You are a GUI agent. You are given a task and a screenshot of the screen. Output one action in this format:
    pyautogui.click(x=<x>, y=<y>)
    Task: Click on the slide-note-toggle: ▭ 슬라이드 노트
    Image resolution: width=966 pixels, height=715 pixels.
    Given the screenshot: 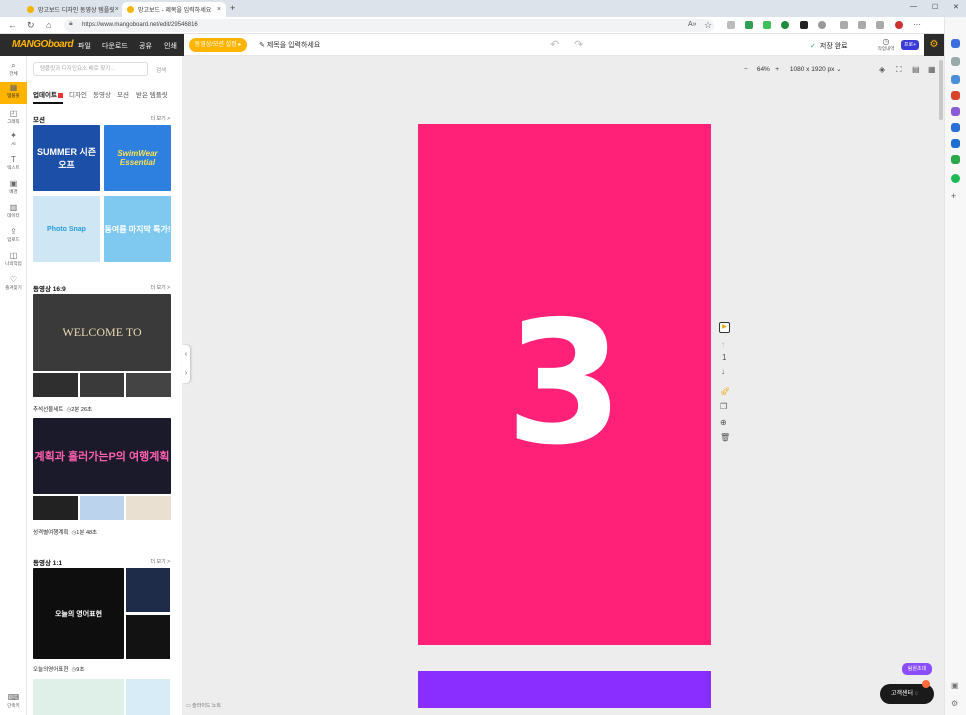 What is the action you would take?
    pyautogui.click(x=203, y=705)
    